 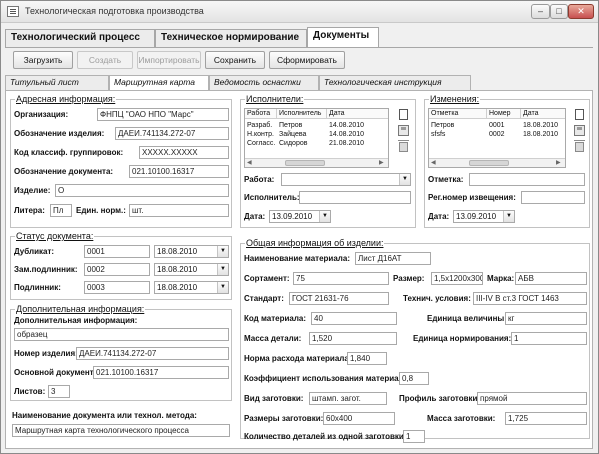 I want to click on bmass-field: 1,725, so click(x=546, y=418).